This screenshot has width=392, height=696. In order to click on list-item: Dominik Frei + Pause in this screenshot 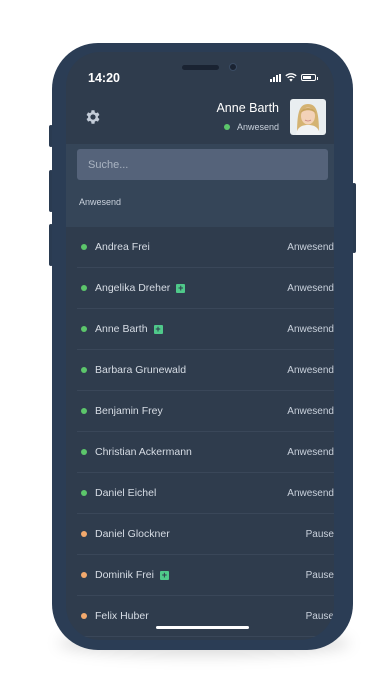, I will do `click(205, 575)`.